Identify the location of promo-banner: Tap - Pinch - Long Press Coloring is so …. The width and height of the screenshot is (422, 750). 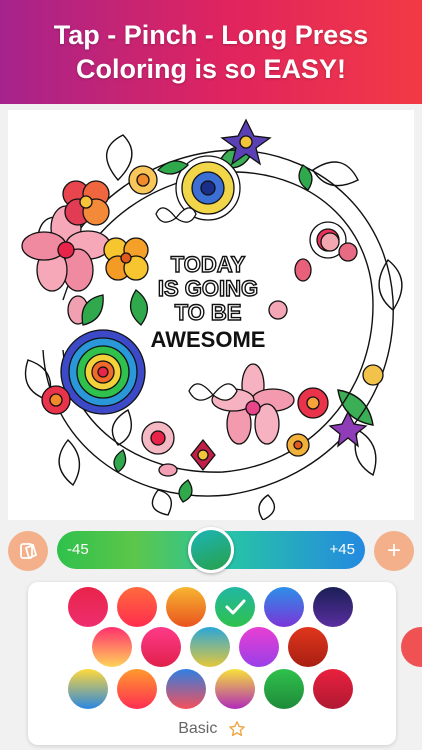
(211, 52).